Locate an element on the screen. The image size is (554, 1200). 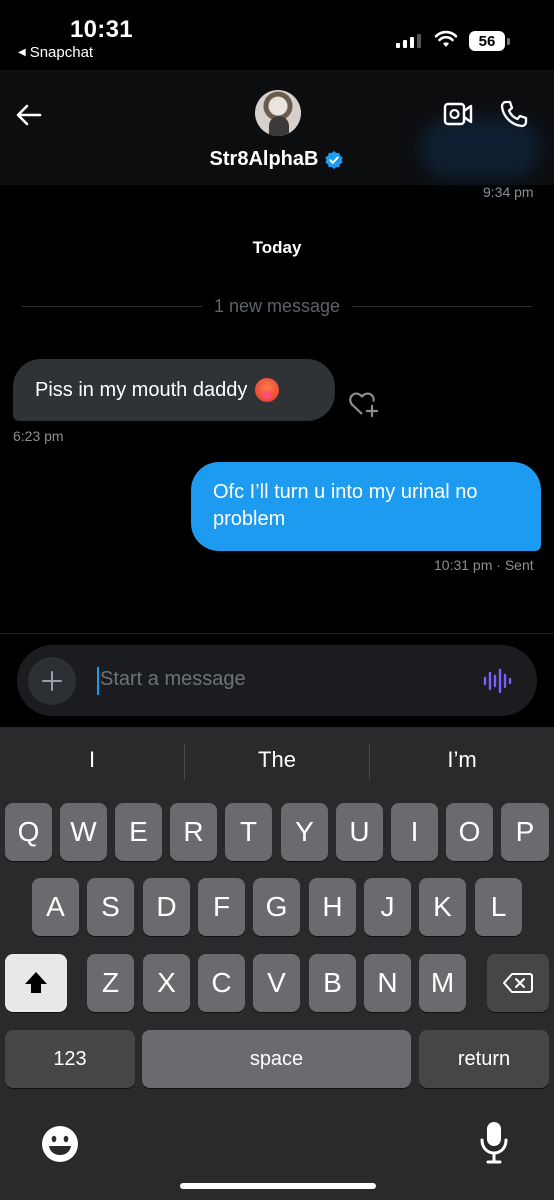
incoming-message-bubble: Piss in my mouth daddy is located at coordinates (174, 390).